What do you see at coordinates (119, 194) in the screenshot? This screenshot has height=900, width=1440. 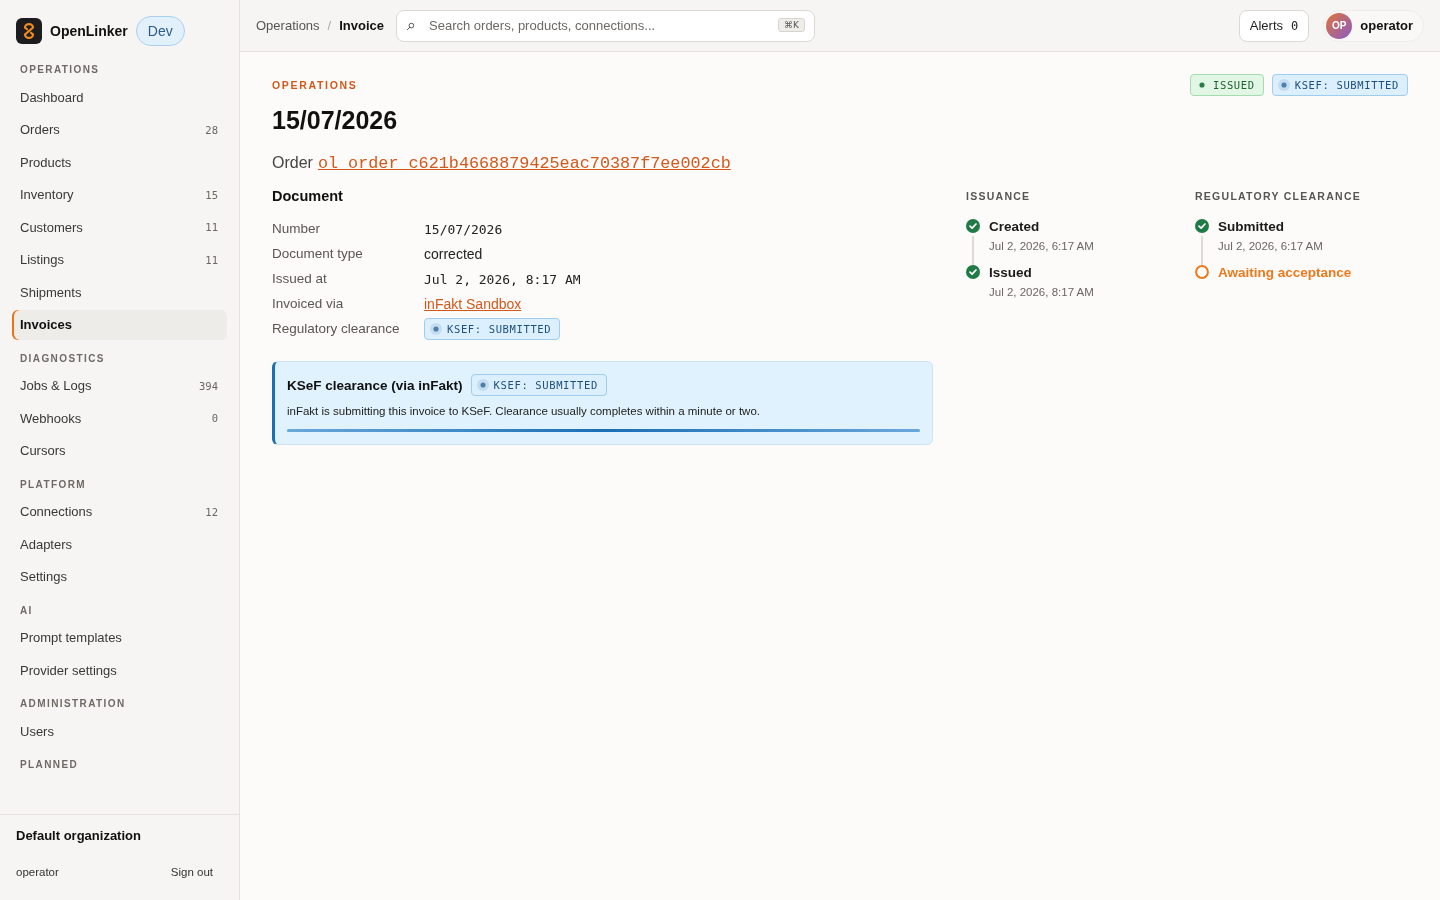 I see `sidebar-item: Inventory 15` at bounding box center [119, 194].